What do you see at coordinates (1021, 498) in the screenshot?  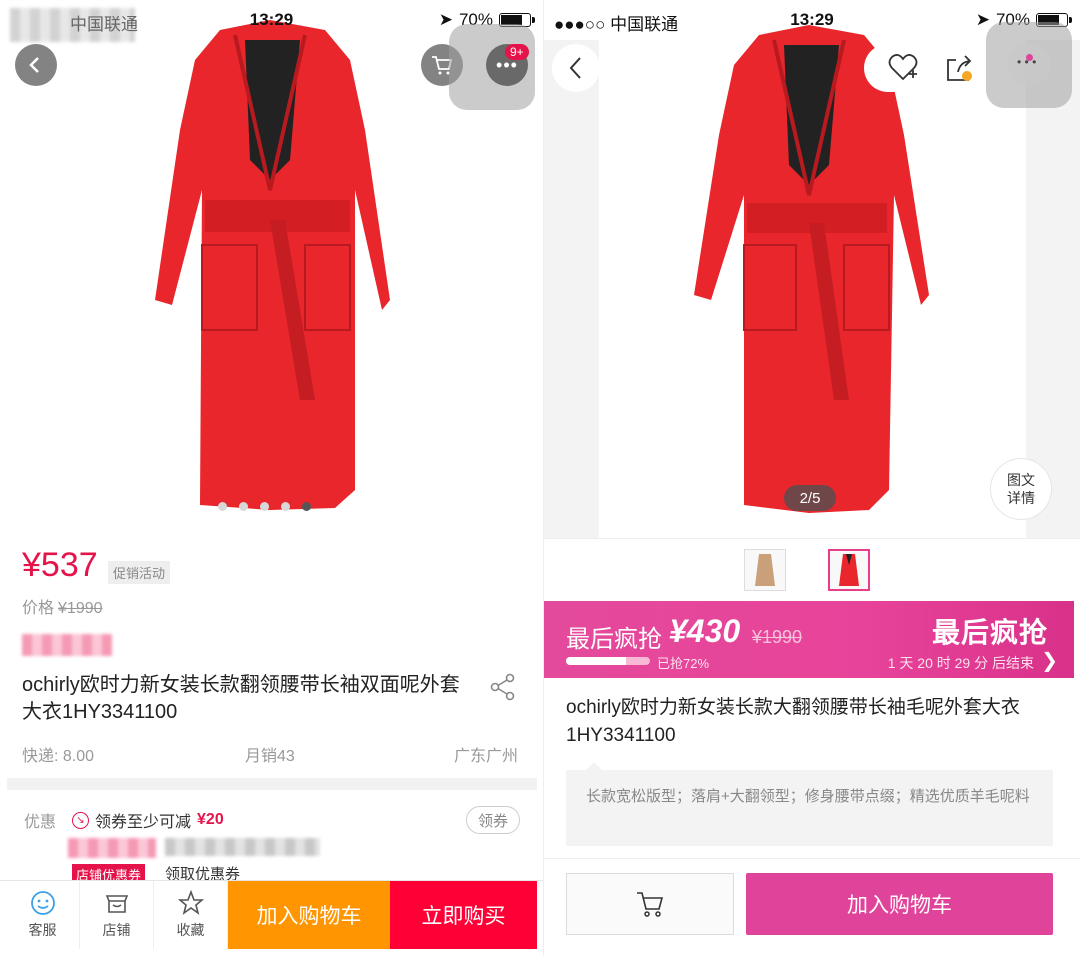 I see `detail-line2: 详情` at bounding box center [1021, 498].